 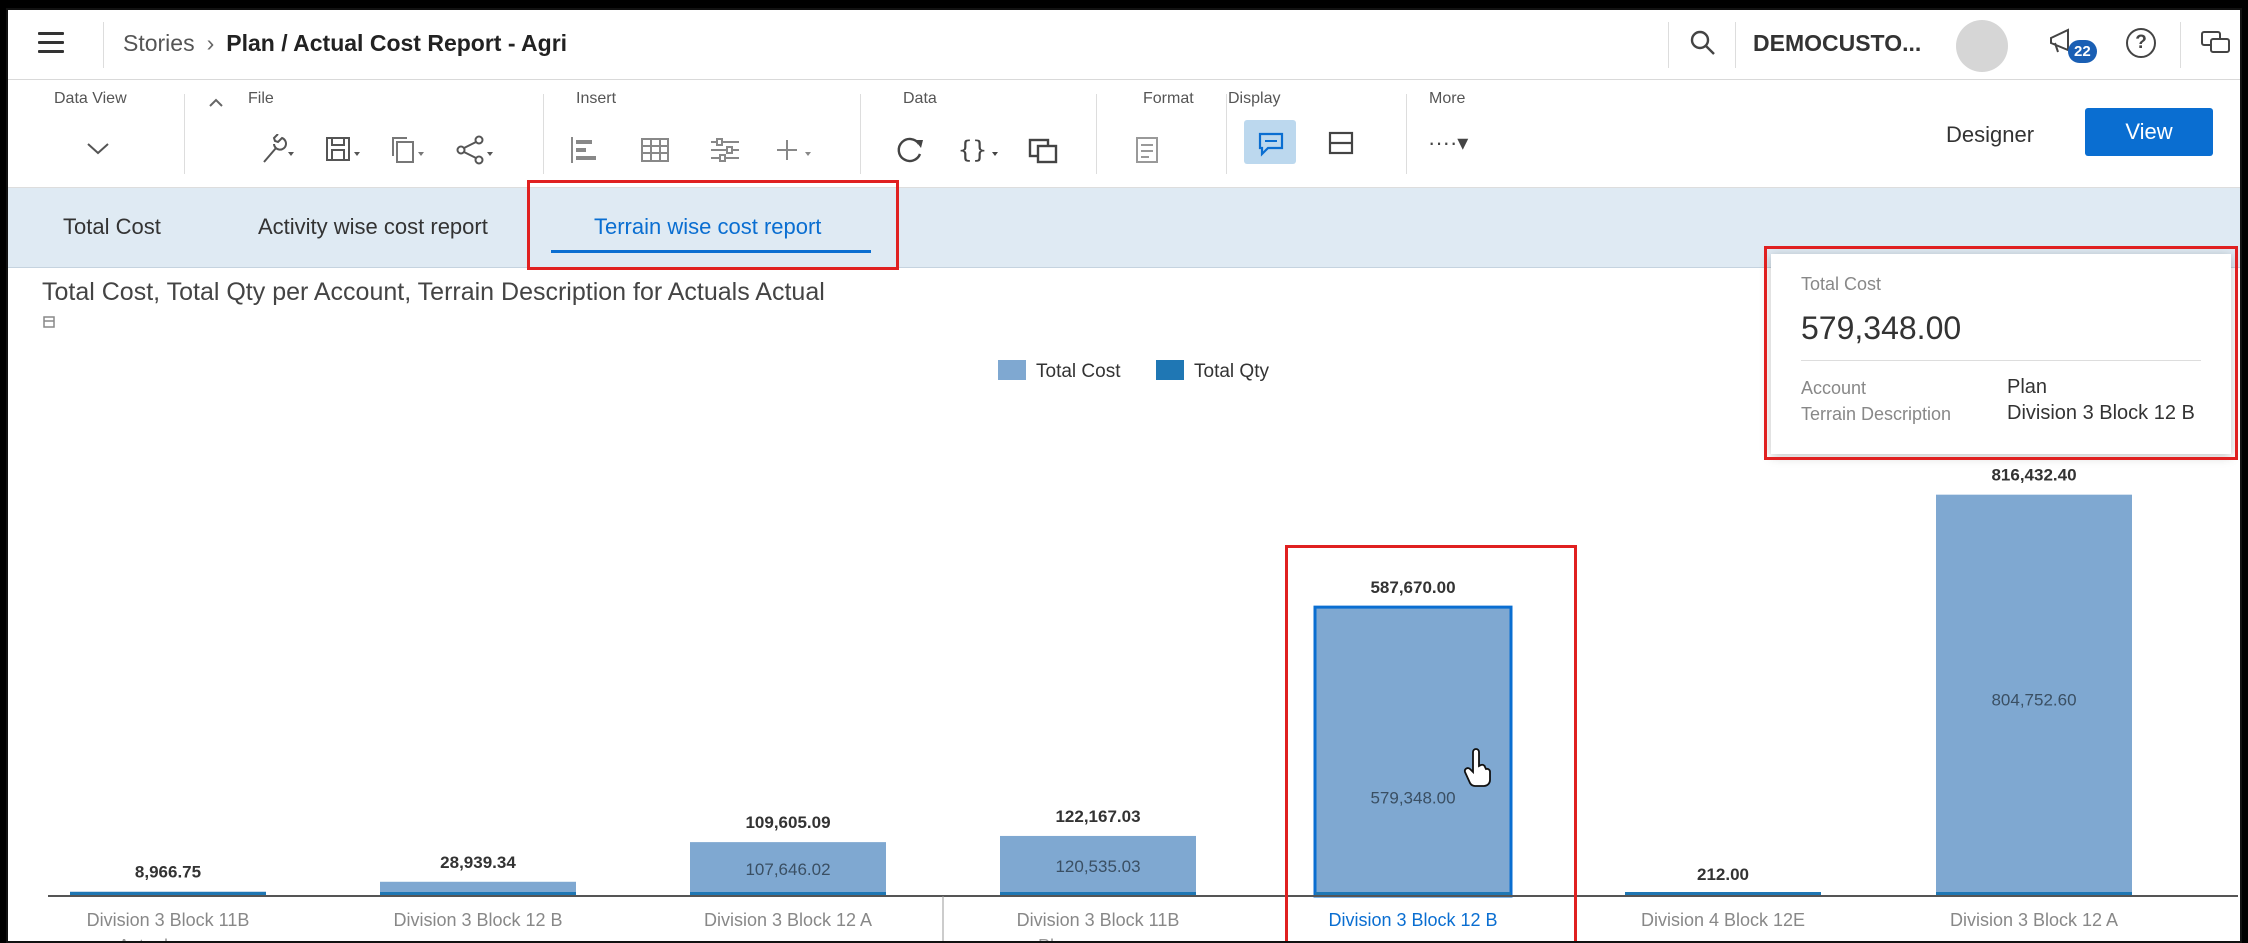 What do you see at coordinates (168, 872) in the screenshot?
I see `data-label-total: 8,966.75` at bounding box center [168, 872].